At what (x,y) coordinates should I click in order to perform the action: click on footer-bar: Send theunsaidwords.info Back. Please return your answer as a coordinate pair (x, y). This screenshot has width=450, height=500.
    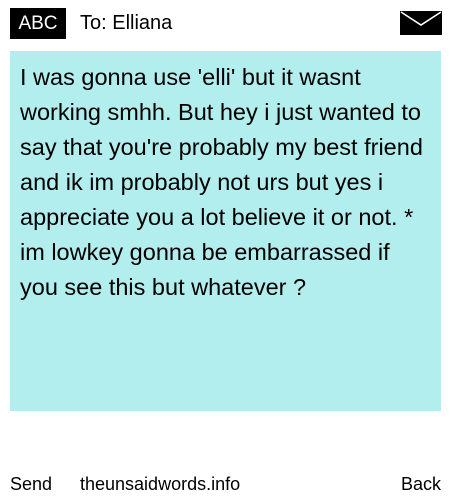
    Looking at the image, I should click on (225, 484).